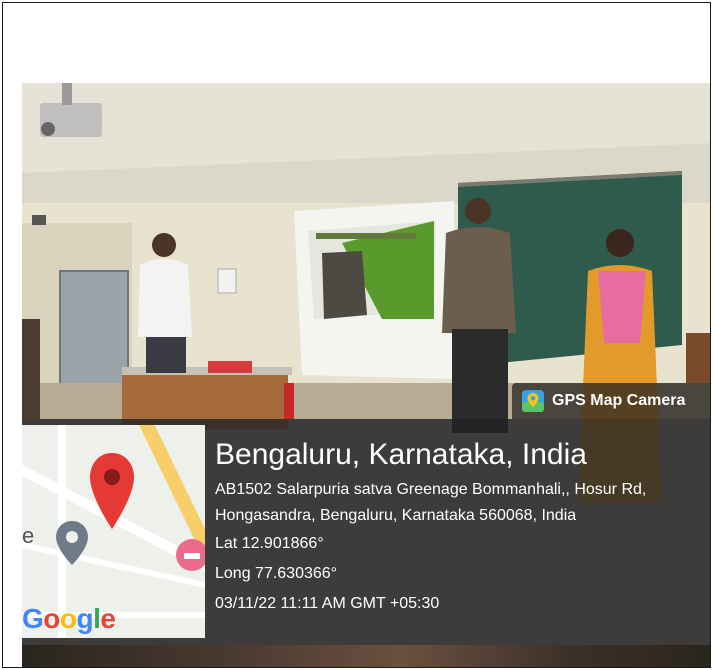  I want to click on city-title: Bengaluru, Karnataka, India, so click(401, 454).